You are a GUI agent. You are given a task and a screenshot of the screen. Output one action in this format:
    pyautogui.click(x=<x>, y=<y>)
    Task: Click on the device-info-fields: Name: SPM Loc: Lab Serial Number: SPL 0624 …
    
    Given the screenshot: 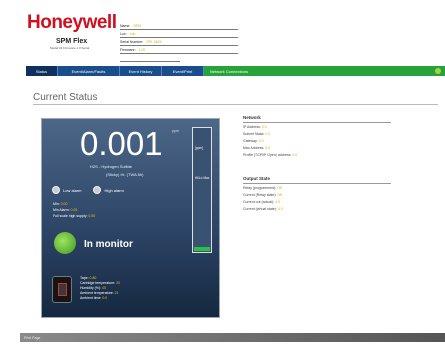 What is the action you would take?
    pyautogui.click(x=179, y=42)
    